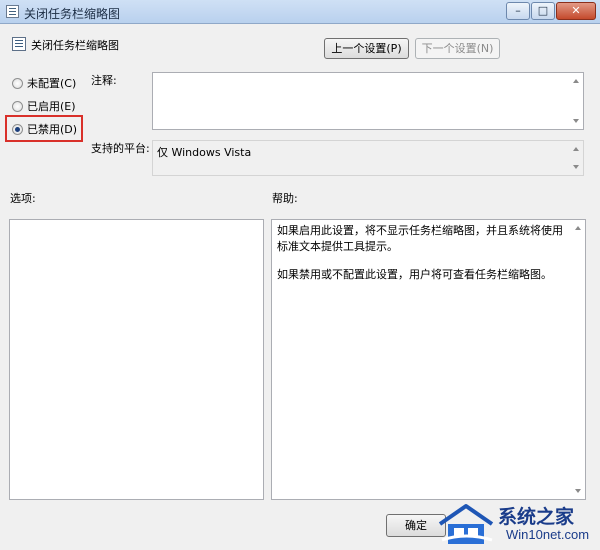  I want to click on radio-enabled: 已启用(E), so click(44, 106).